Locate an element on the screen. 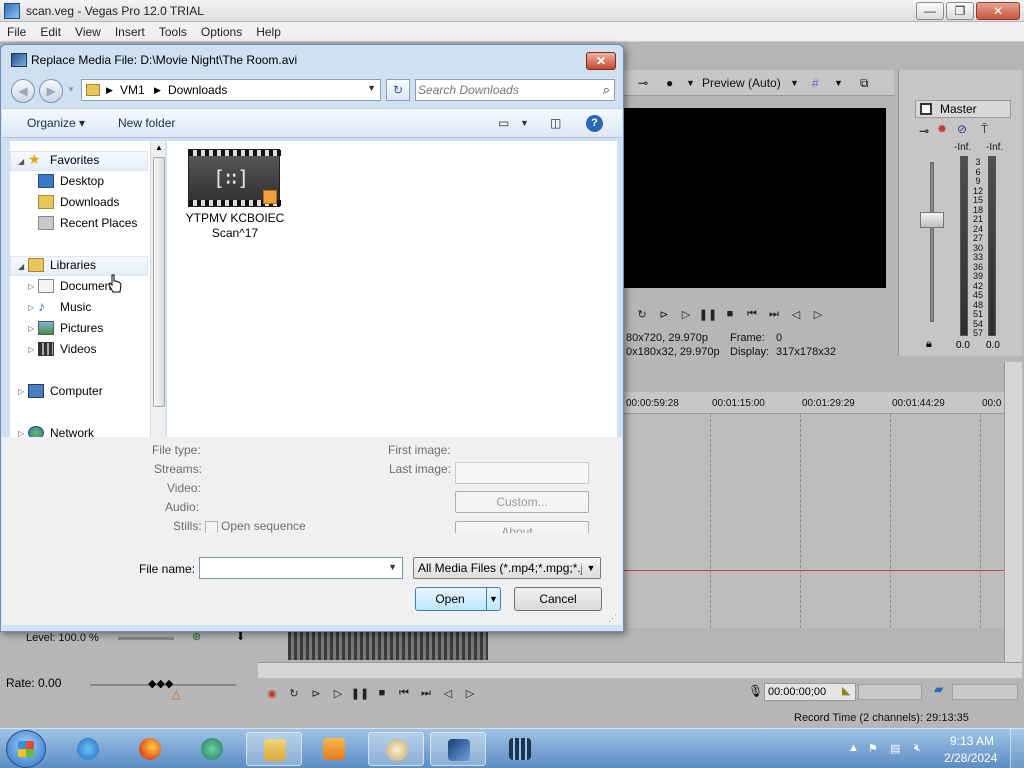  new-folder-button: New folder is located at coordinates (146, 123).